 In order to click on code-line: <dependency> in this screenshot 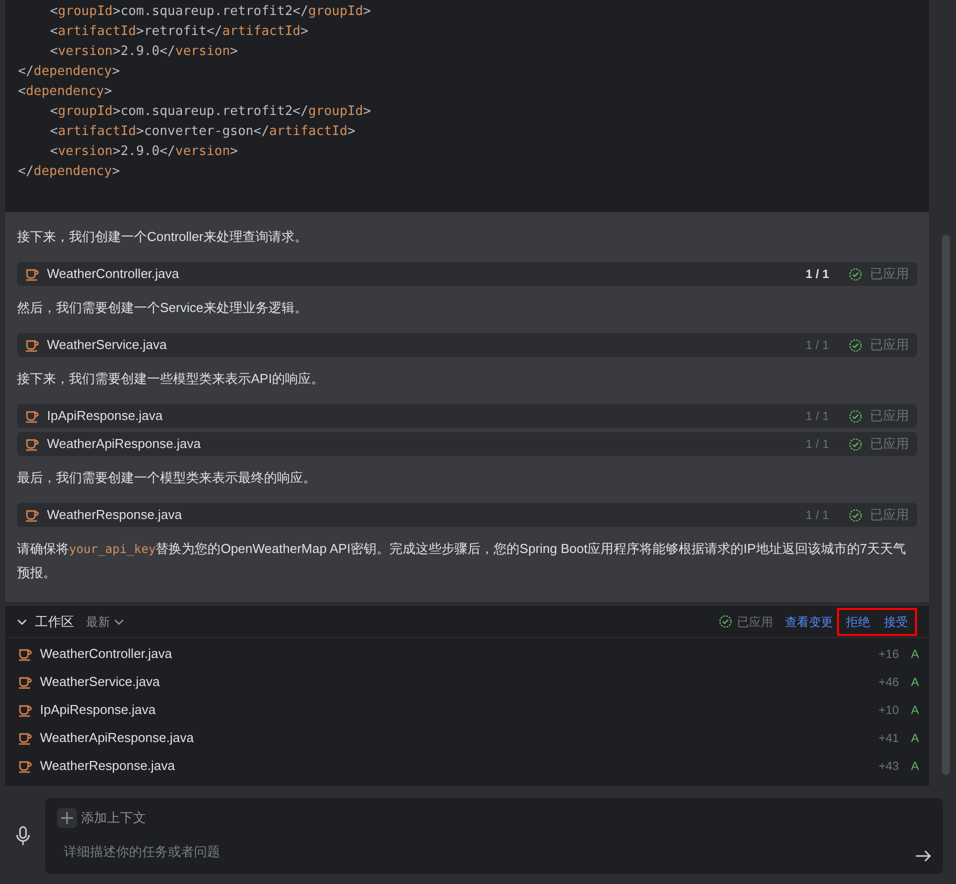, I will do `click(65, 92)`.